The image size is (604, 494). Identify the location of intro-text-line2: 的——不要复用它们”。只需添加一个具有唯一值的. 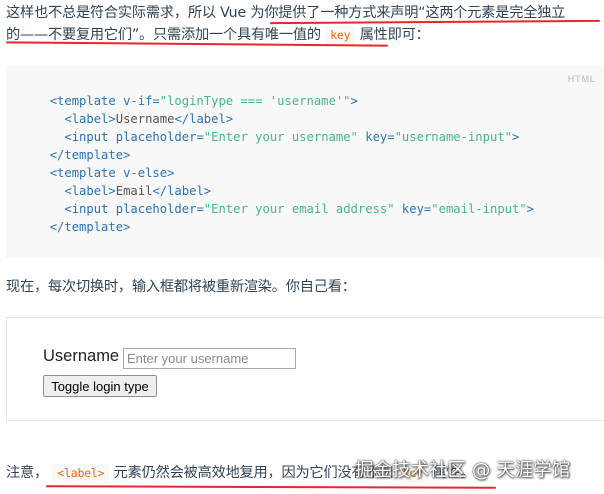
(163, 35).